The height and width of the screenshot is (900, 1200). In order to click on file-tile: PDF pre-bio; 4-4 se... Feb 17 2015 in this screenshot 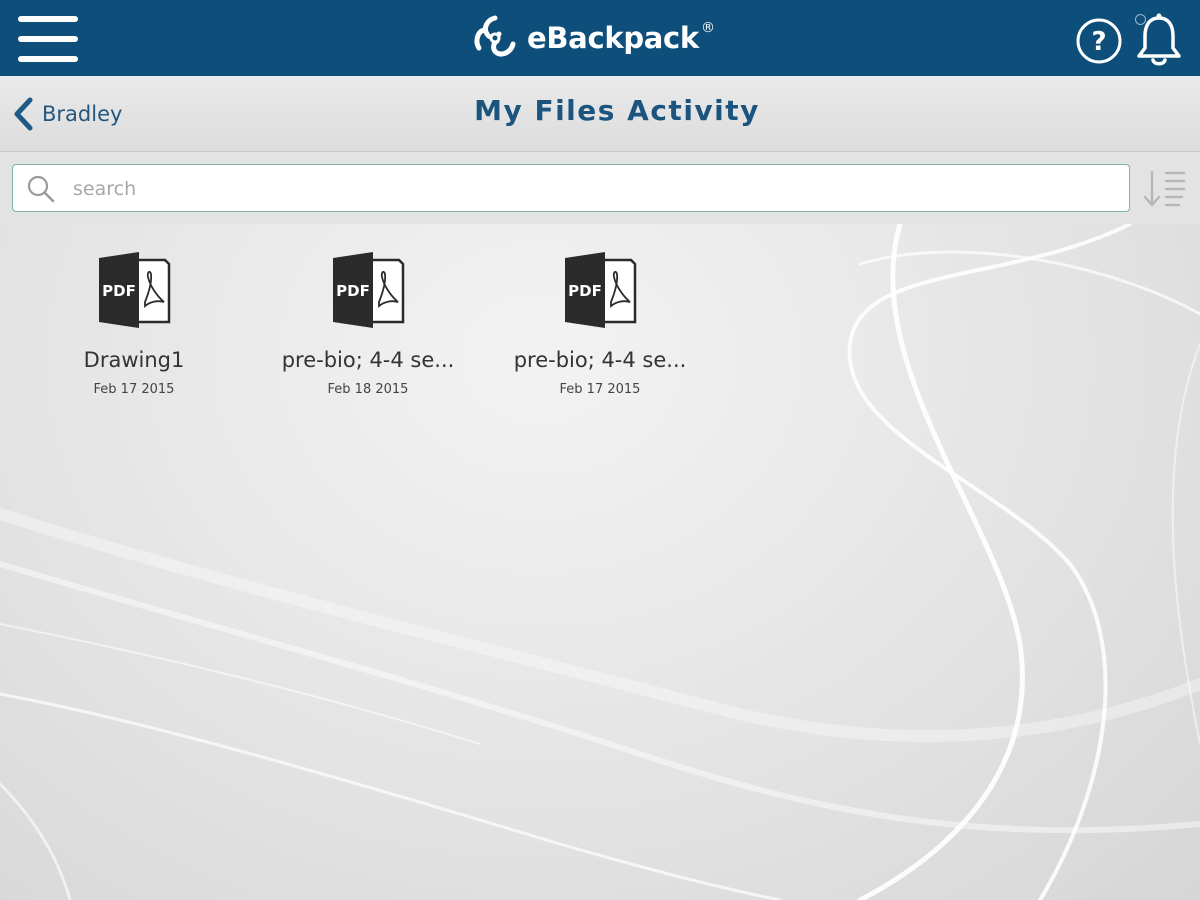, I will do `click(600, 324)`.